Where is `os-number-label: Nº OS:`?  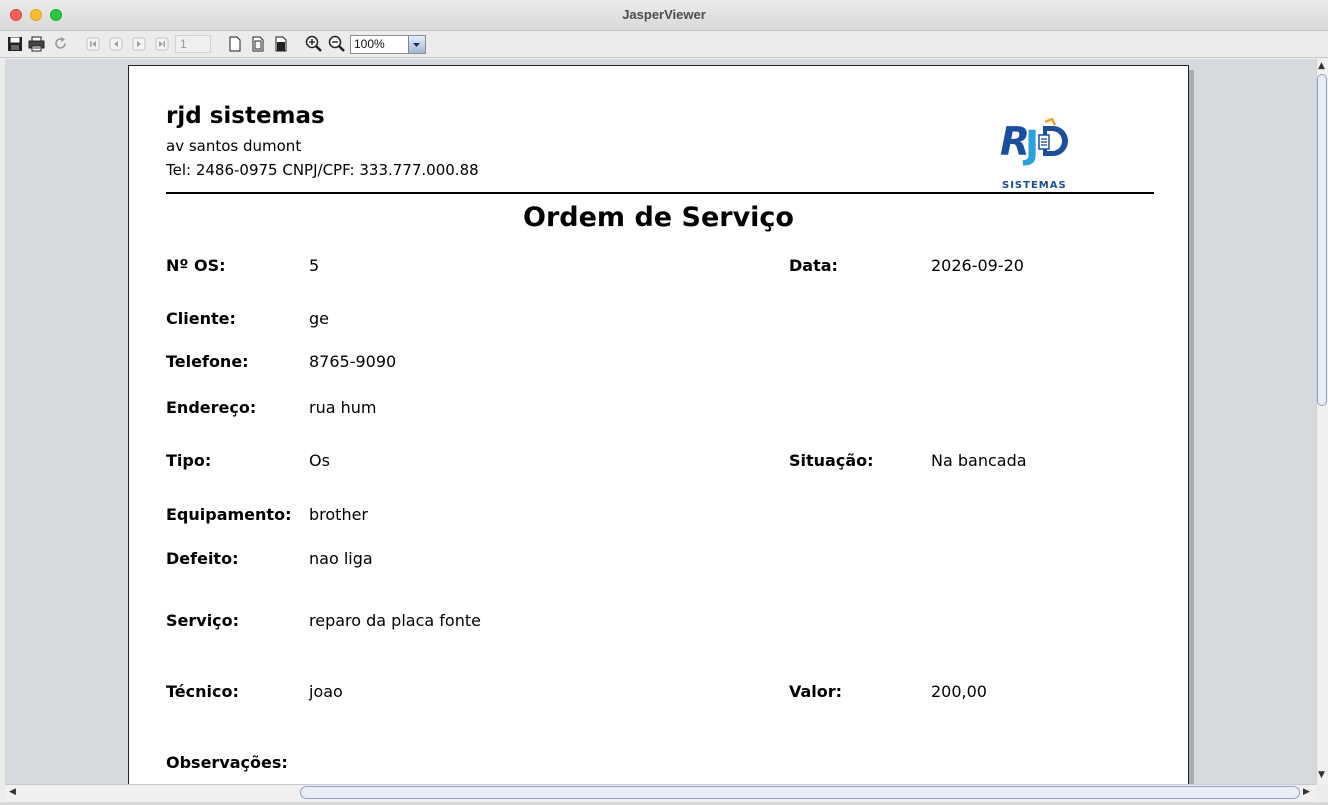 os-number-label: Nº OS: is located at coordinates (196, 265).